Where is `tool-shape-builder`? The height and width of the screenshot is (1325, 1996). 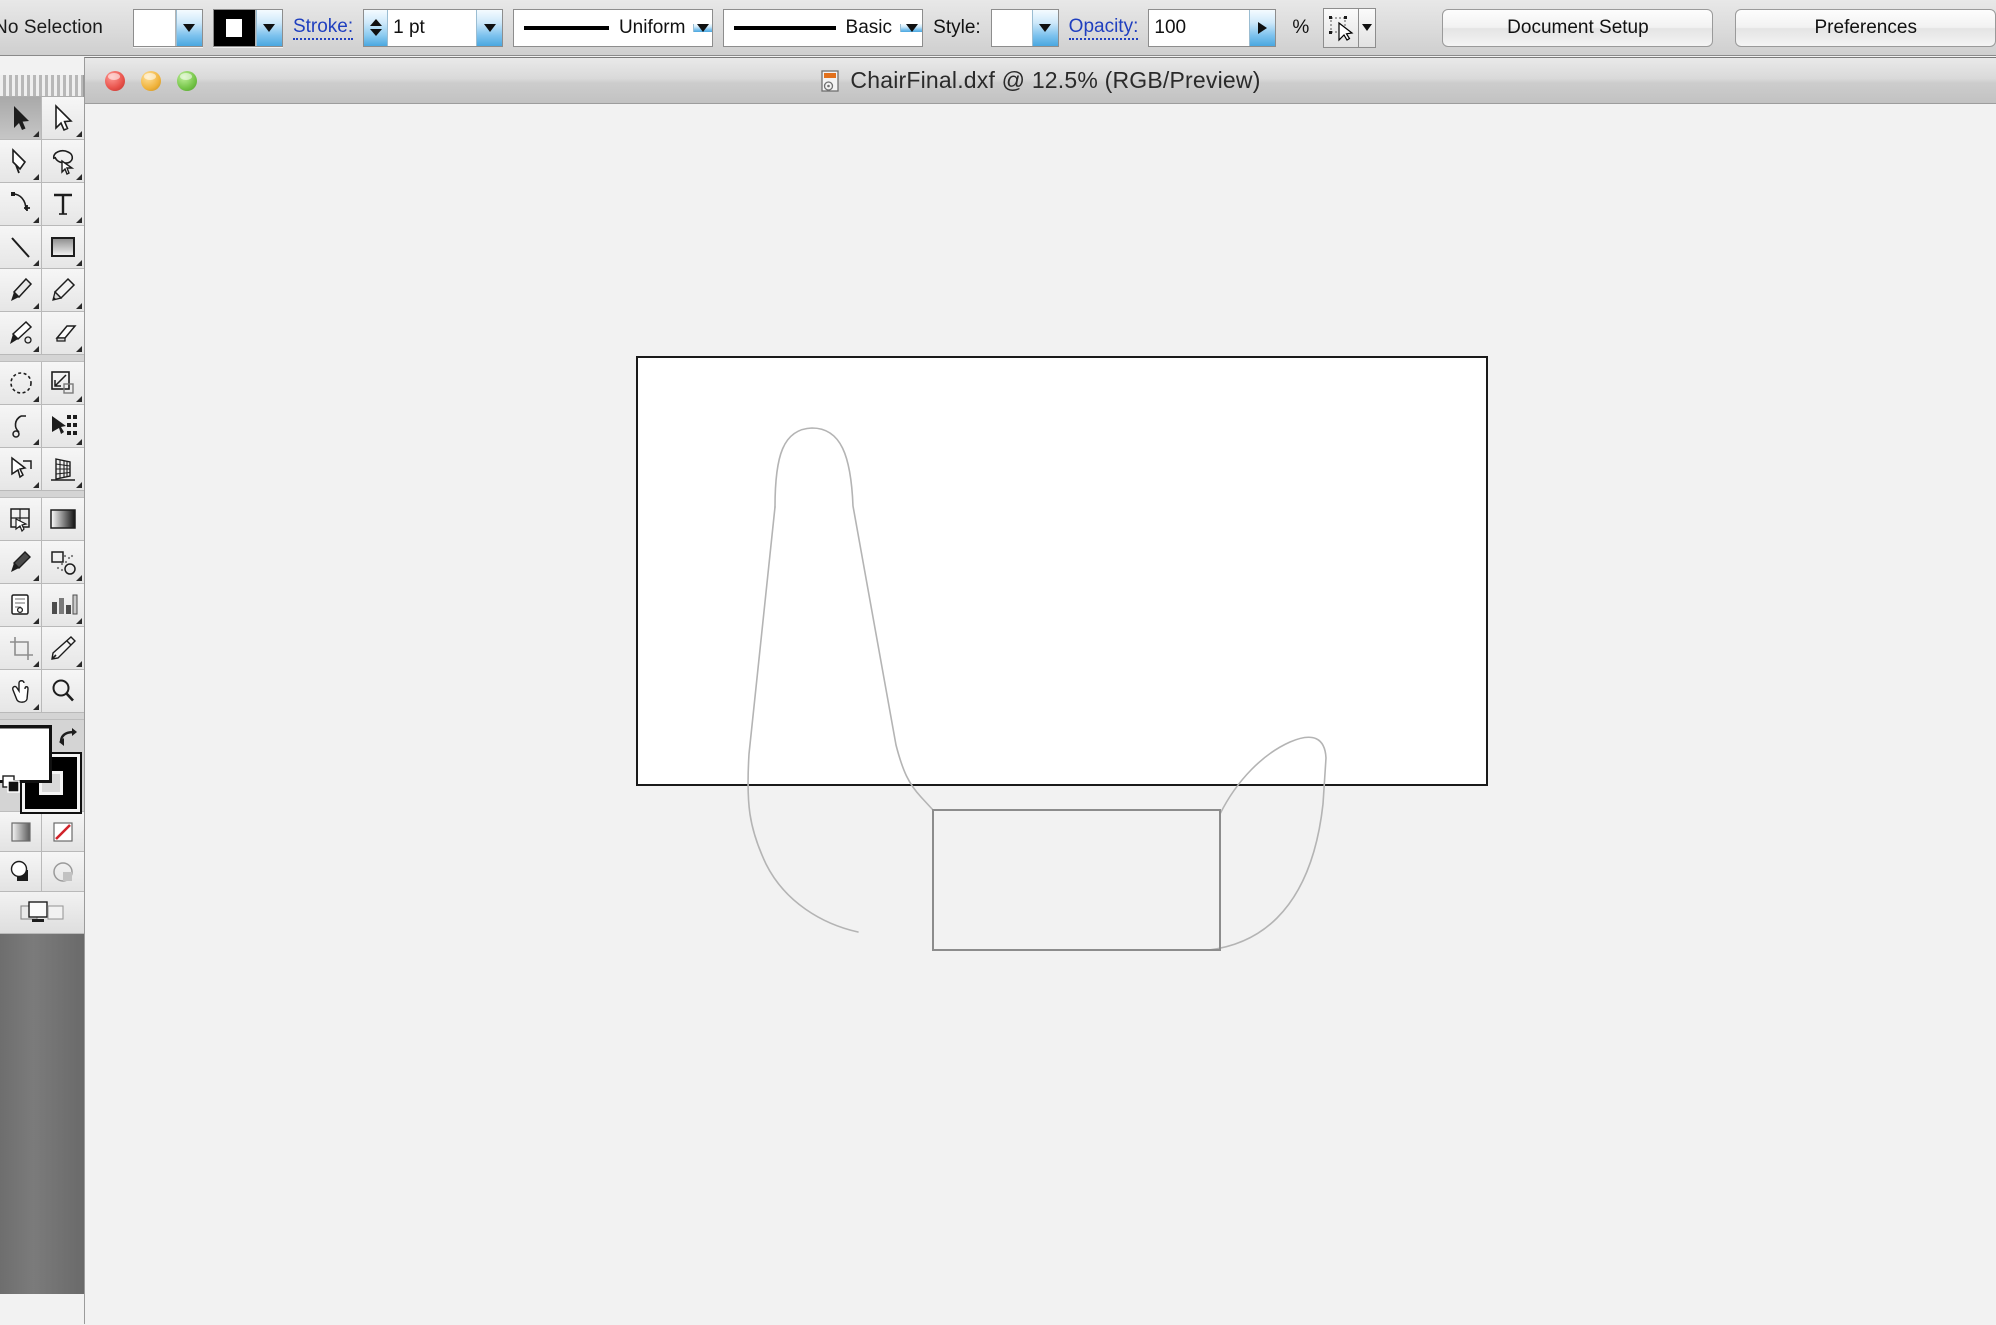 tool-shape-builder is located at coordinates (21, 469).